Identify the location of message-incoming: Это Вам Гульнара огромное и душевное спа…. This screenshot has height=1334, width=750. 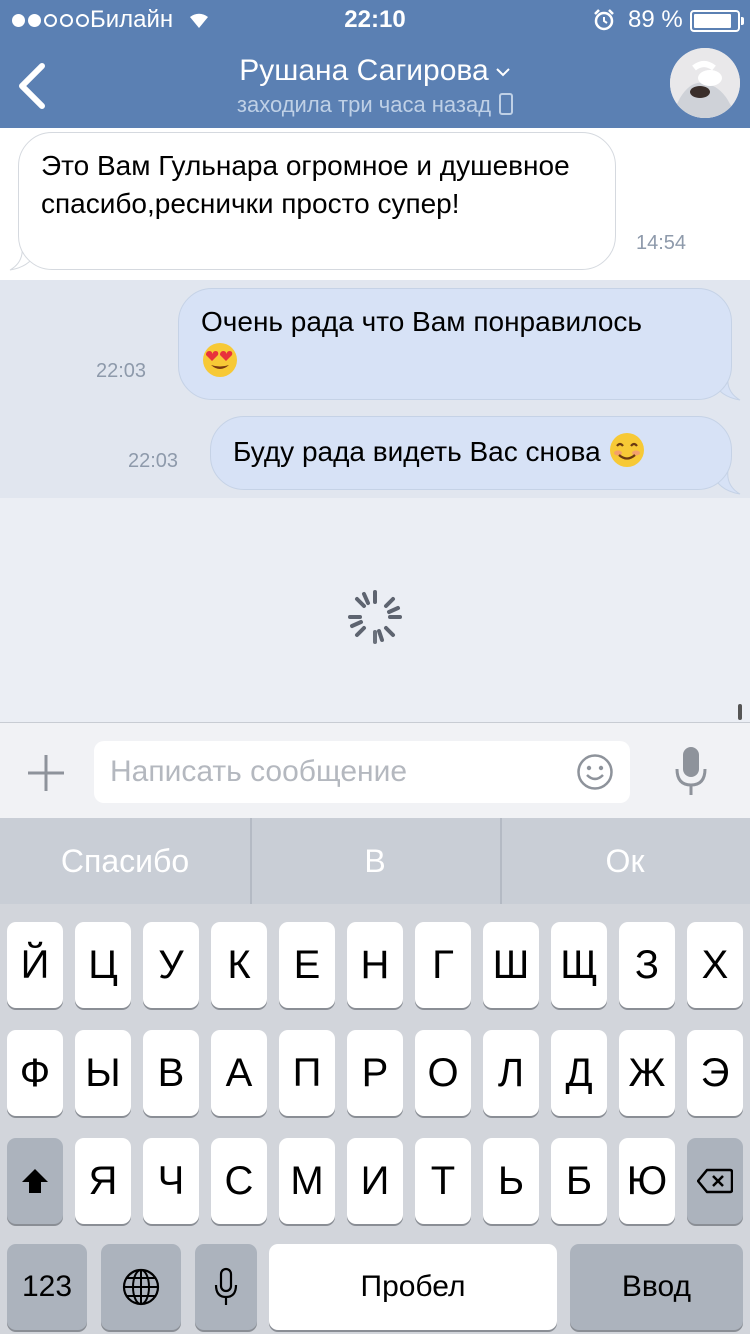
(317, 201).